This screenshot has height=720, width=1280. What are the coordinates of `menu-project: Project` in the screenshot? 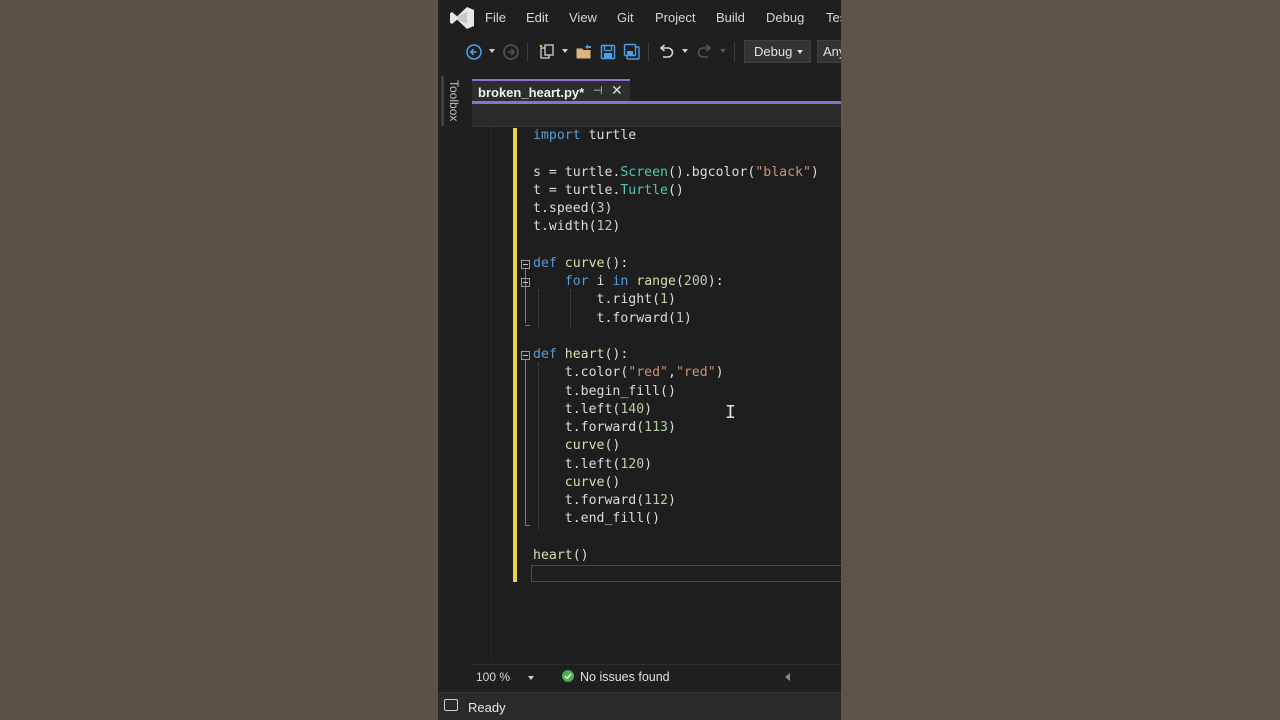 It's located at (675, 17).